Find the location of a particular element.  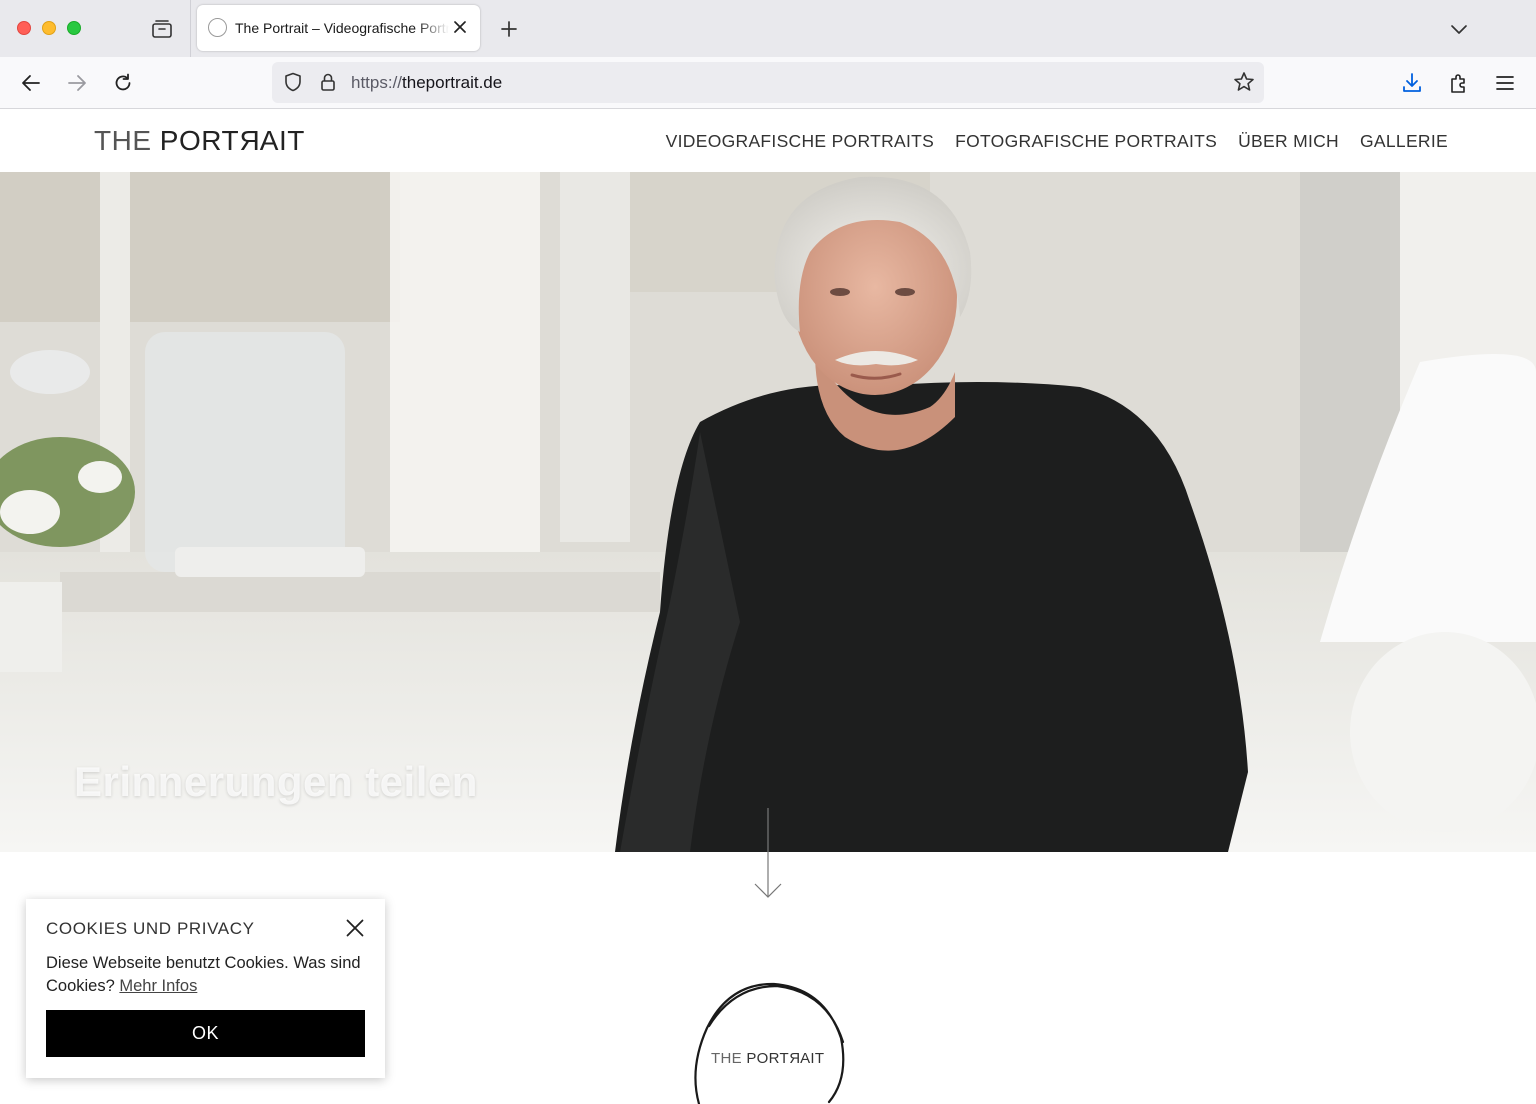

back-arrow-icon is located at coordinates (31, 83).